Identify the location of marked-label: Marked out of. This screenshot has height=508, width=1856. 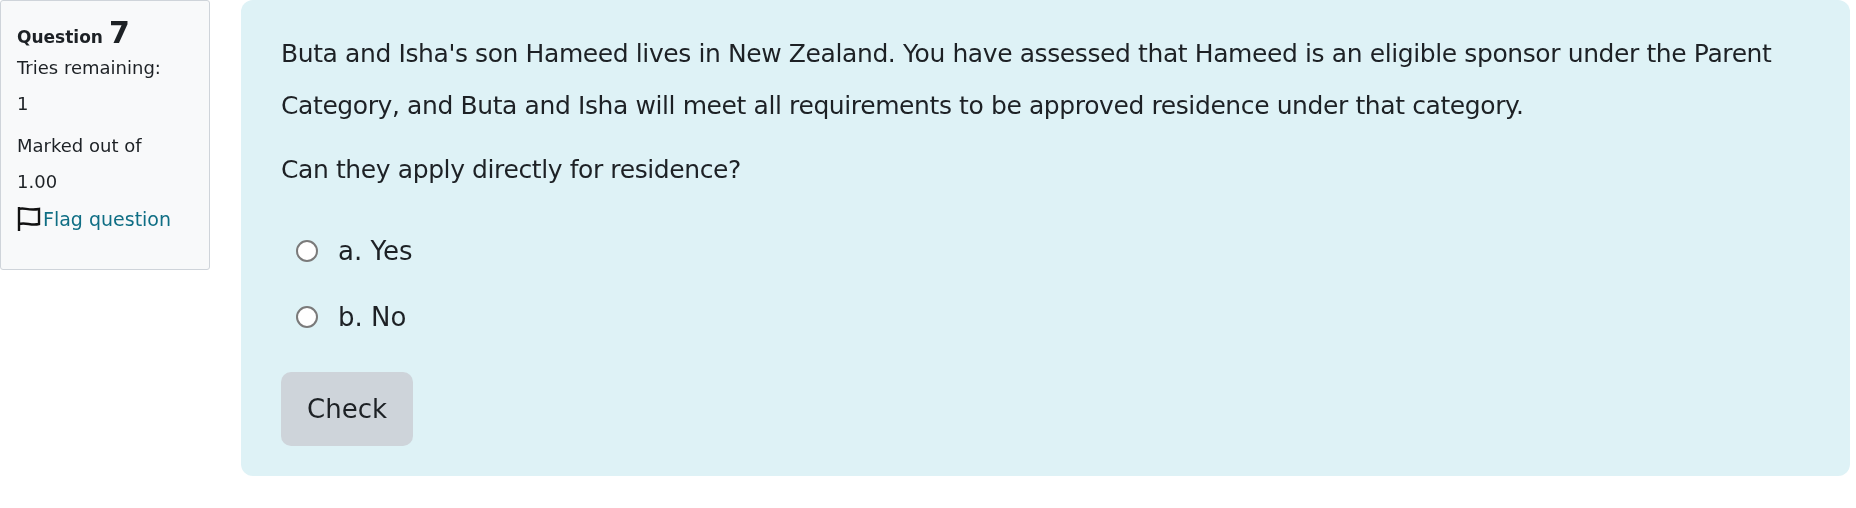
(80, 146).